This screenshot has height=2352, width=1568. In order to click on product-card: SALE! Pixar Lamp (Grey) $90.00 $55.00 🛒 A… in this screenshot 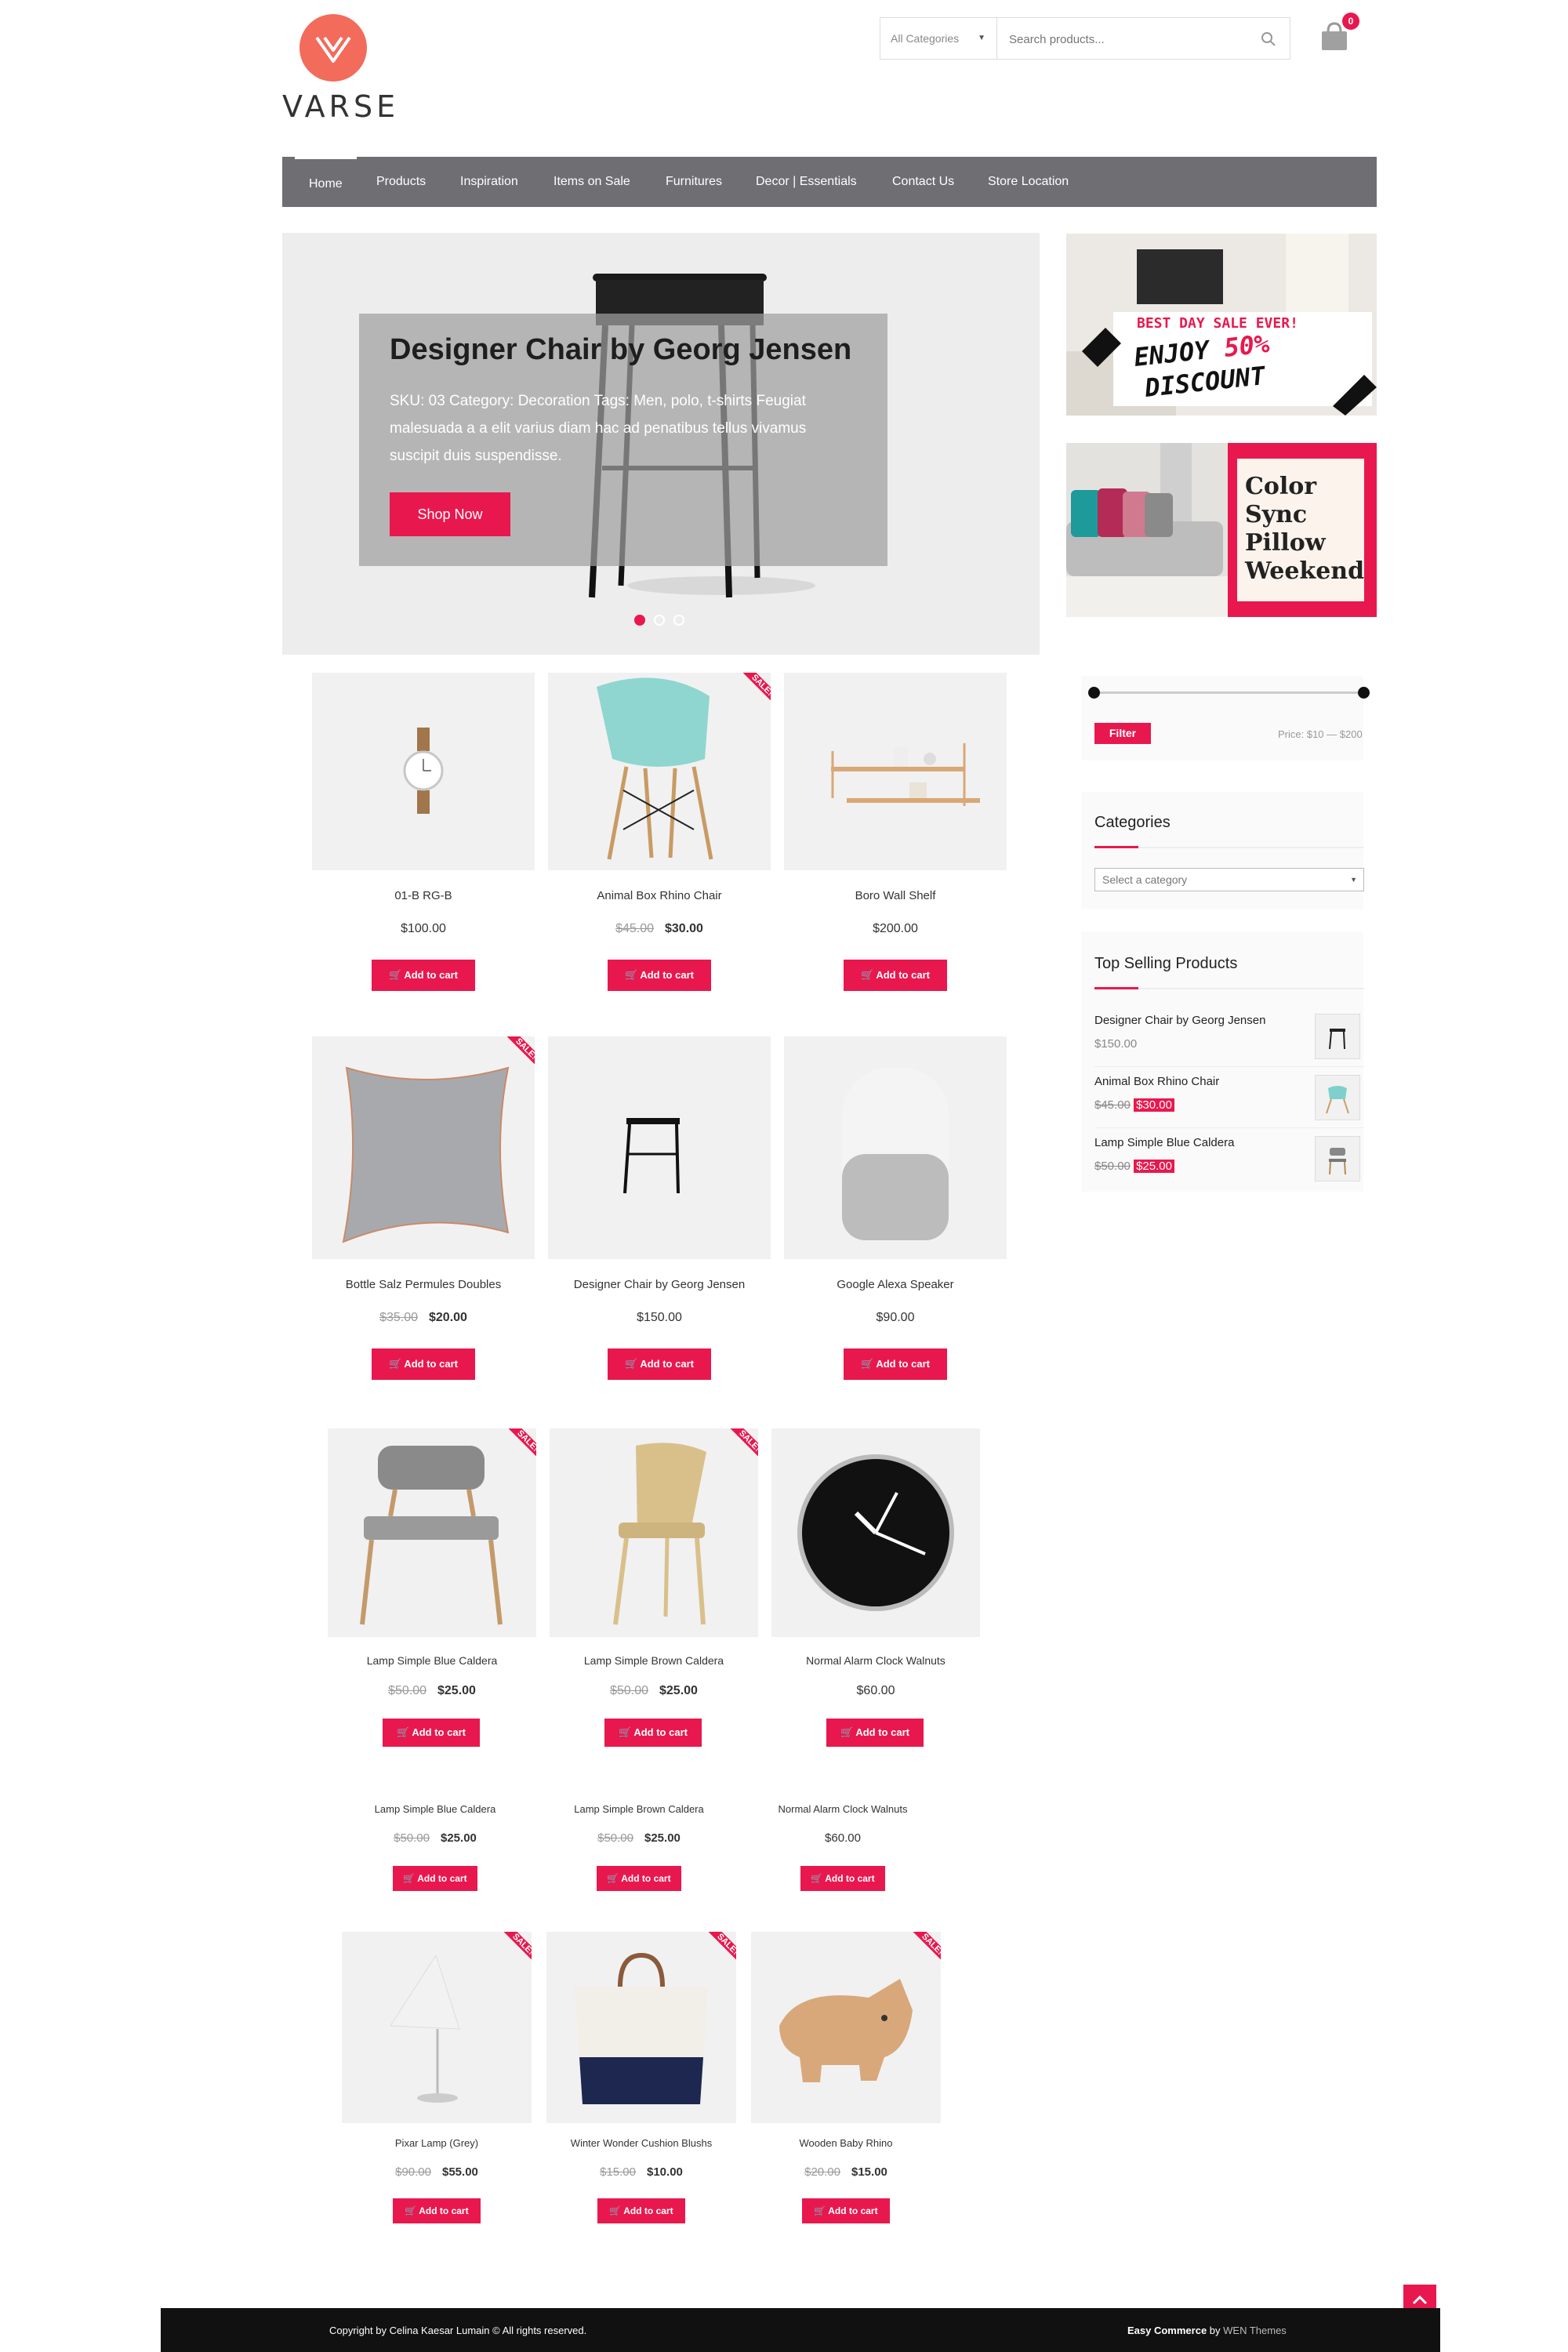, I will do `click(437, 2092)`.